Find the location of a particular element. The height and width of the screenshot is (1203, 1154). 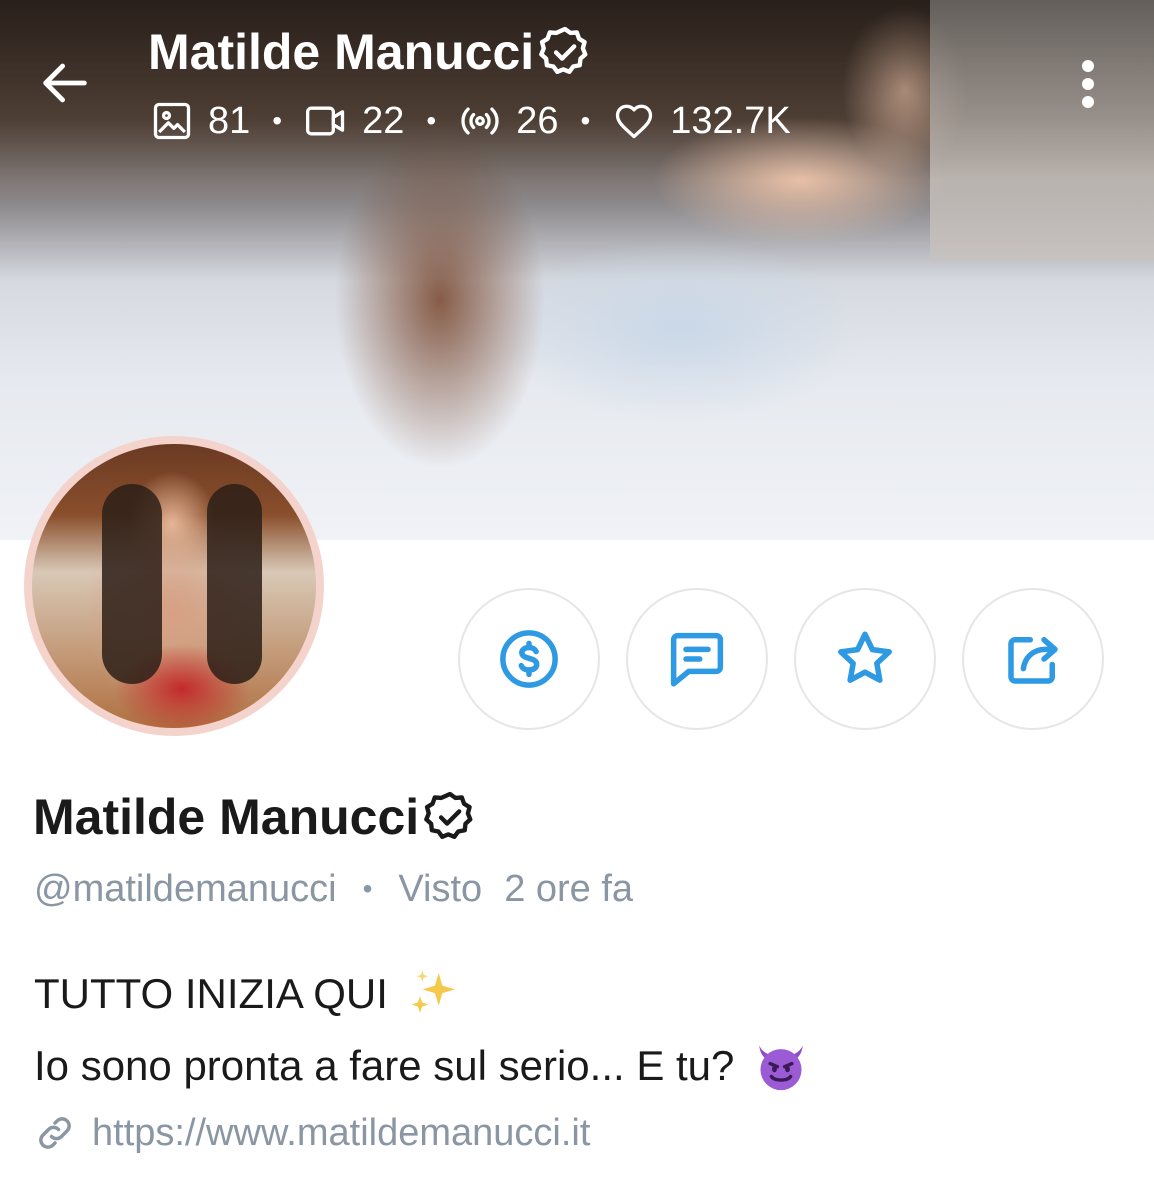

avatar-image is located at coordinates (174, 586).